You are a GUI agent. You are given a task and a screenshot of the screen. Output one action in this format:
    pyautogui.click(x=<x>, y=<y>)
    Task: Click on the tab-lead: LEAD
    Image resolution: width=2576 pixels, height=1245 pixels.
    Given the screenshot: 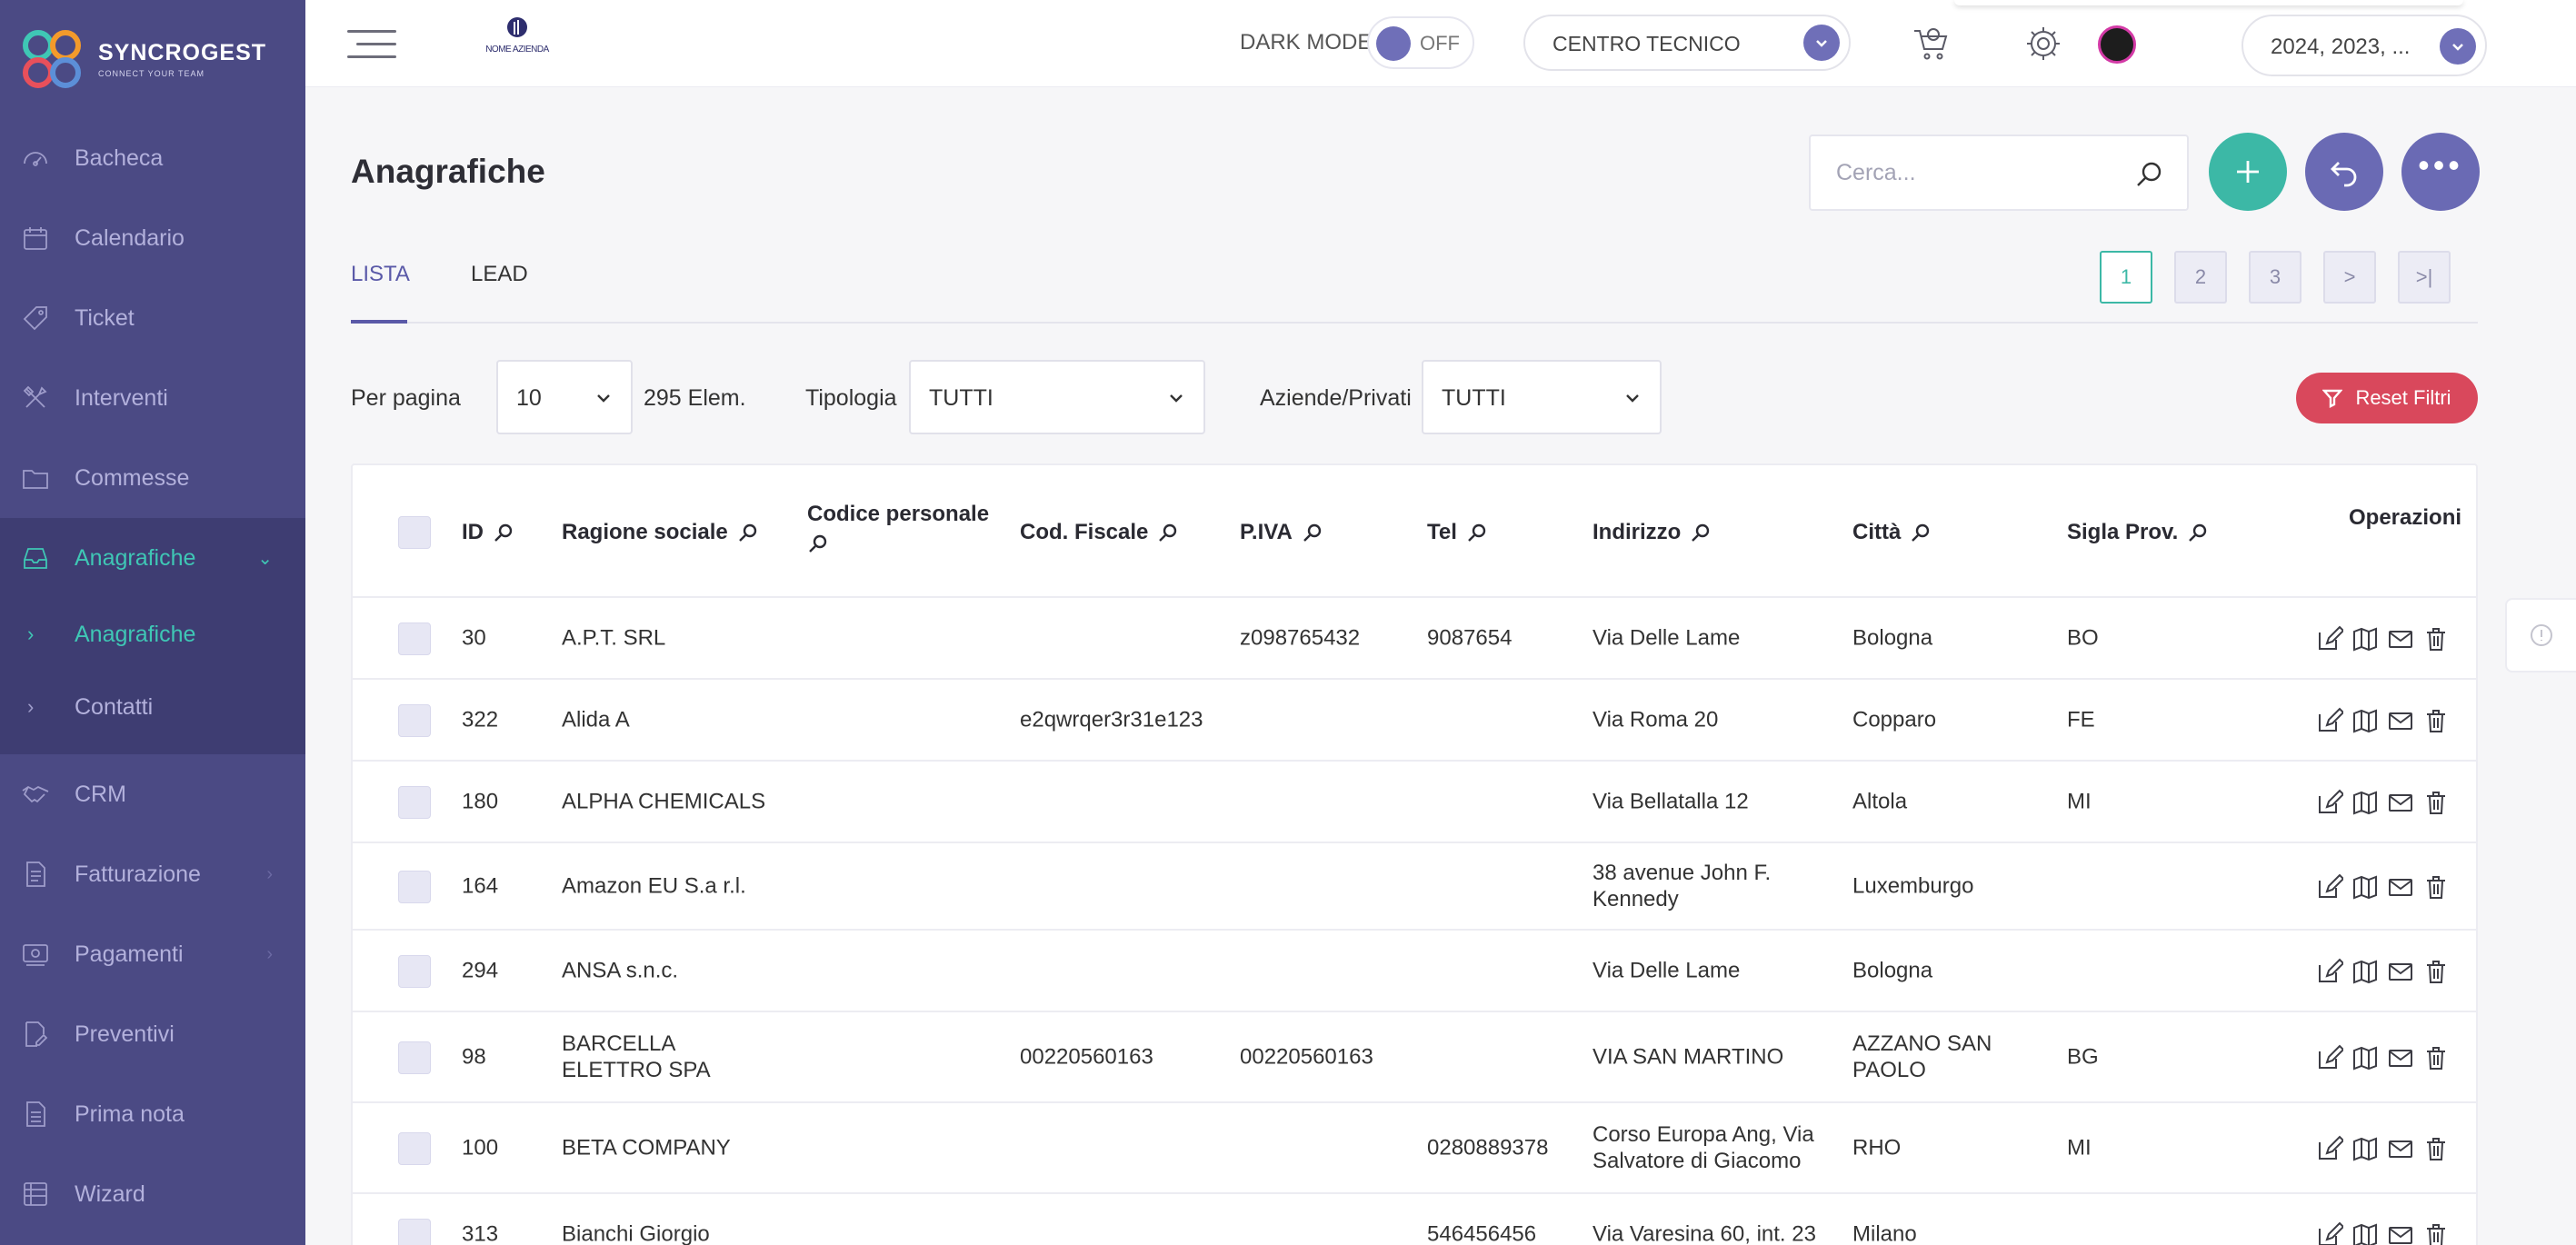 What is the action you would take?
    pyautogui.click(x=499, y=290)
    